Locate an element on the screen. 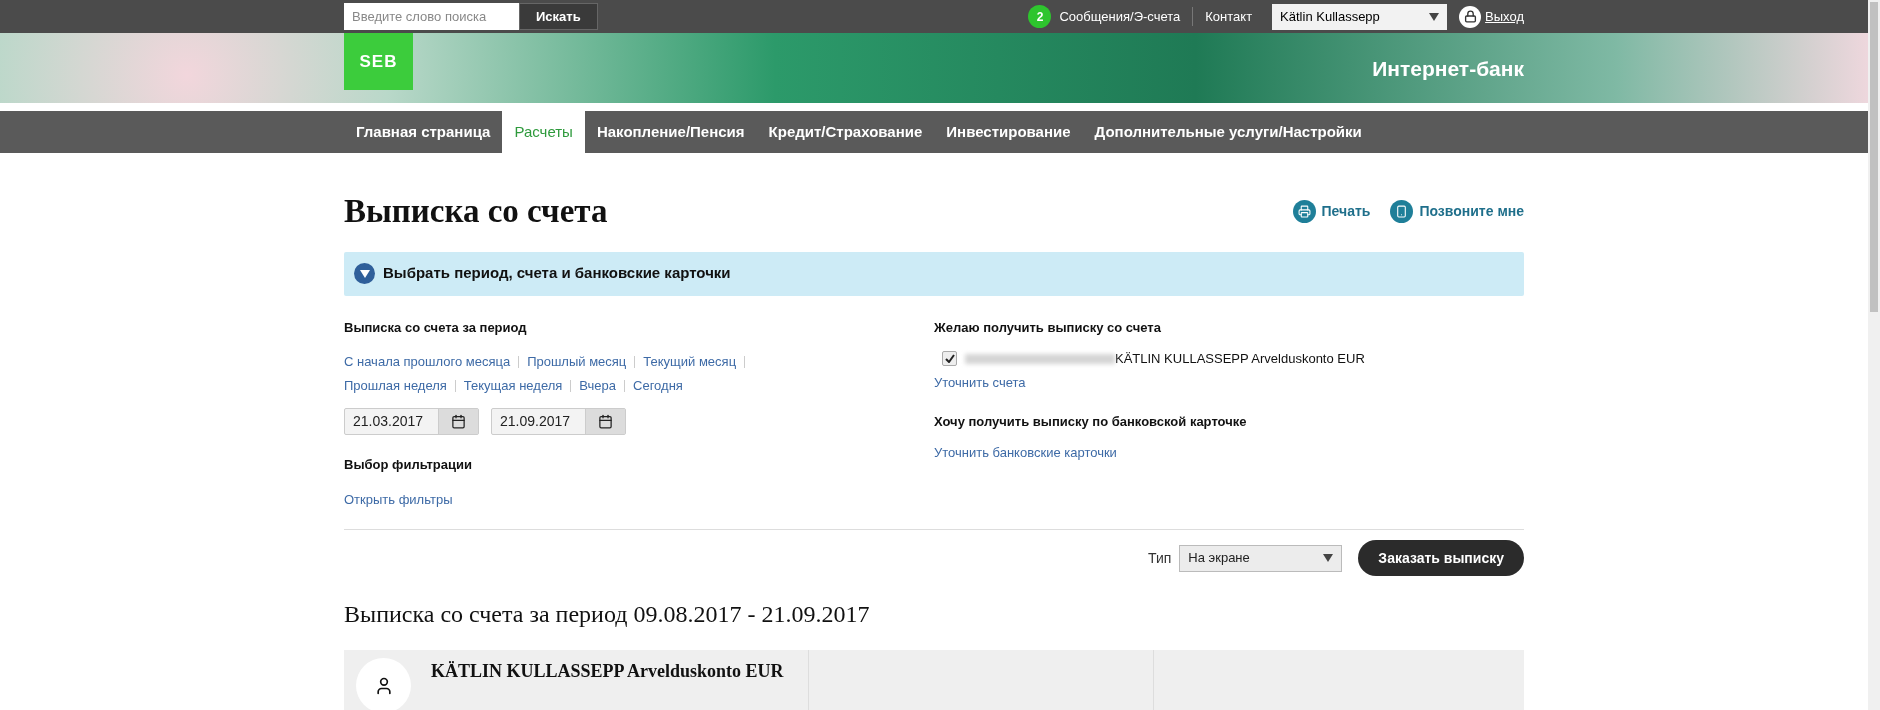 This screenshot has width=1880, height=710. period-link: Прошлый месяц is located at coordinates (577, 362).